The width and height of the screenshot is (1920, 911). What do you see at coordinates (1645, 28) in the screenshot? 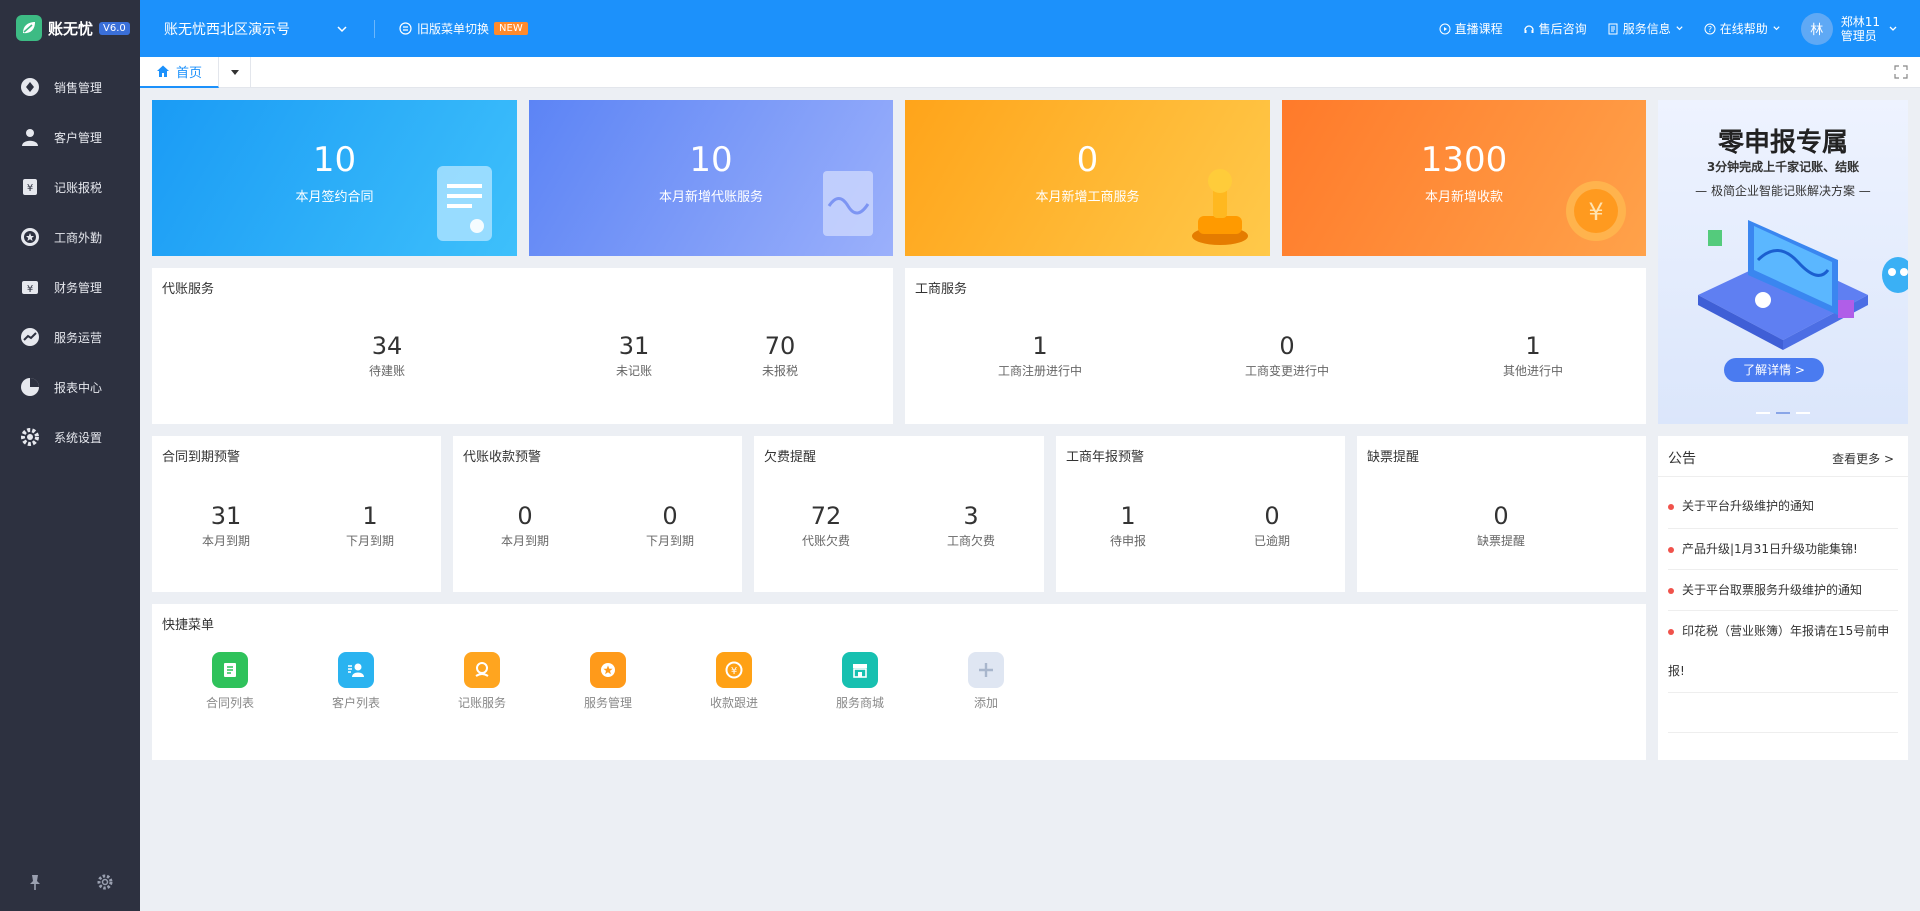
I see `service-info-menu: 服务信息` at bounding box center [1645, 28].